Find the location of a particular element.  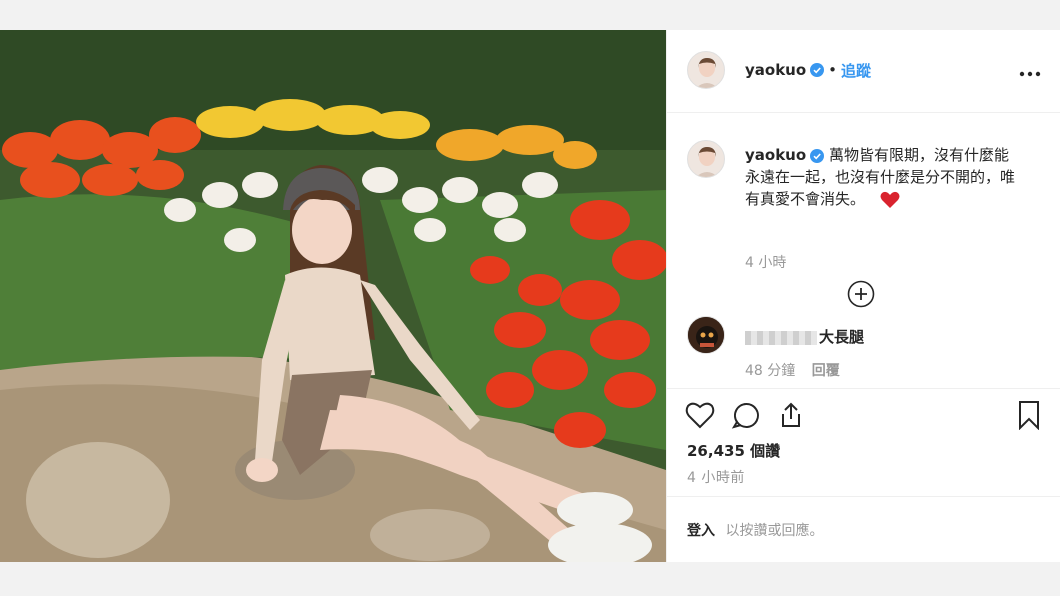

comment-username: 大長腿 is located at coordinates (841, 337).